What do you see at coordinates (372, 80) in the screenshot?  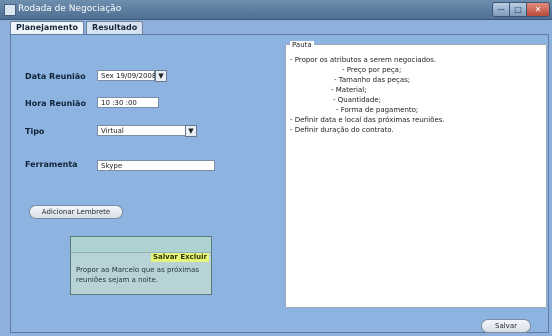 I see `pauta-line: - Tamanho das peças;` at bounding box center [372, 80].